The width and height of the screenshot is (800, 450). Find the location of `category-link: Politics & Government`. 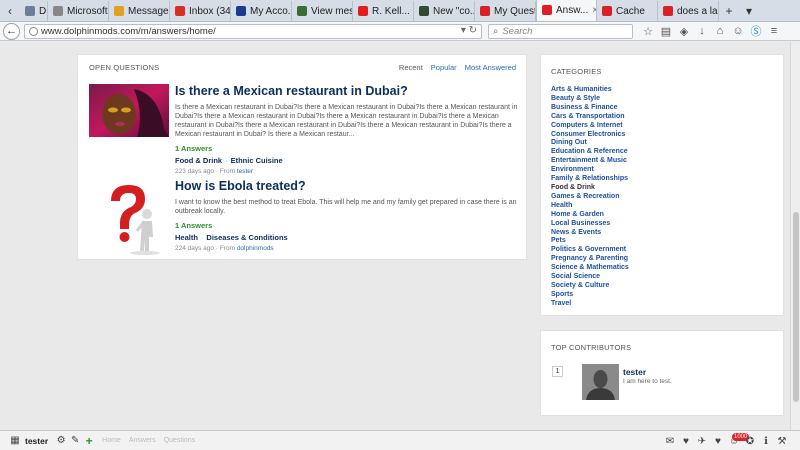

category-link: Politics & Government is located at coordinates (590, 250).